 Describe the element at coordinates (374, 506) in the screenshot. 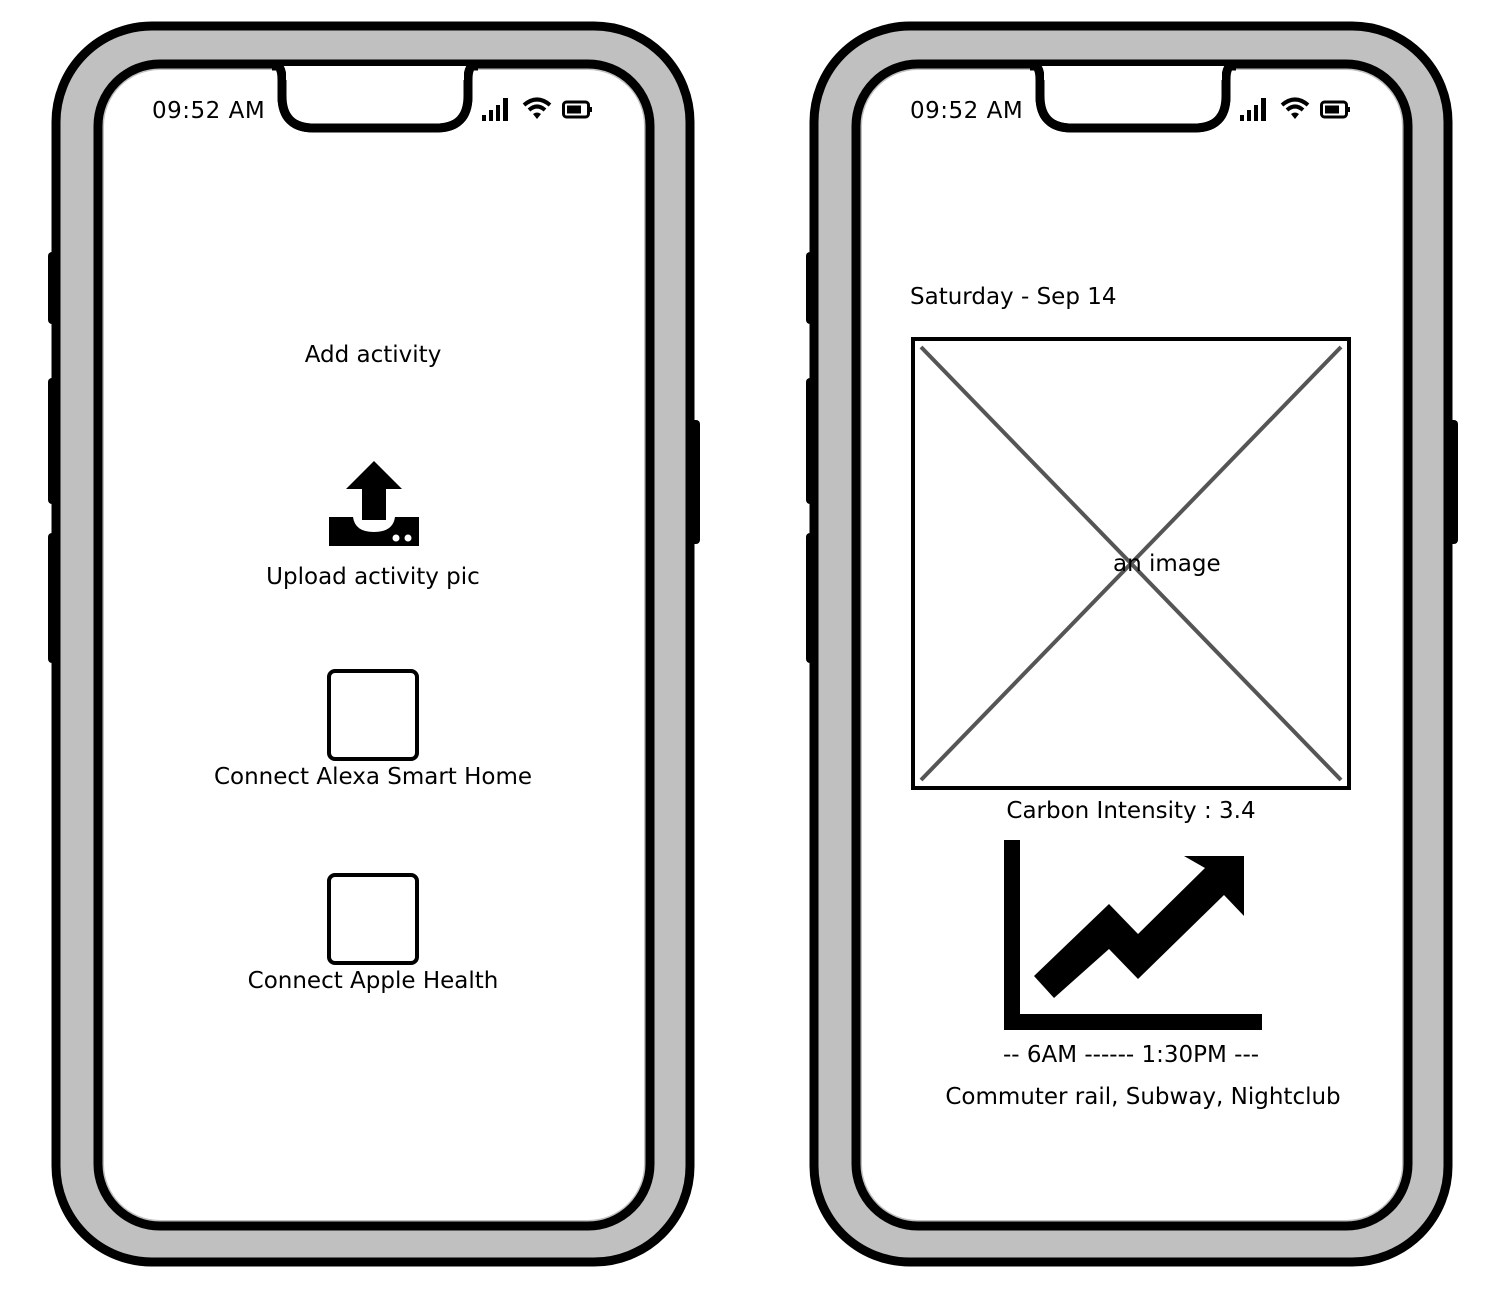

I see `upload-icon` at that location.